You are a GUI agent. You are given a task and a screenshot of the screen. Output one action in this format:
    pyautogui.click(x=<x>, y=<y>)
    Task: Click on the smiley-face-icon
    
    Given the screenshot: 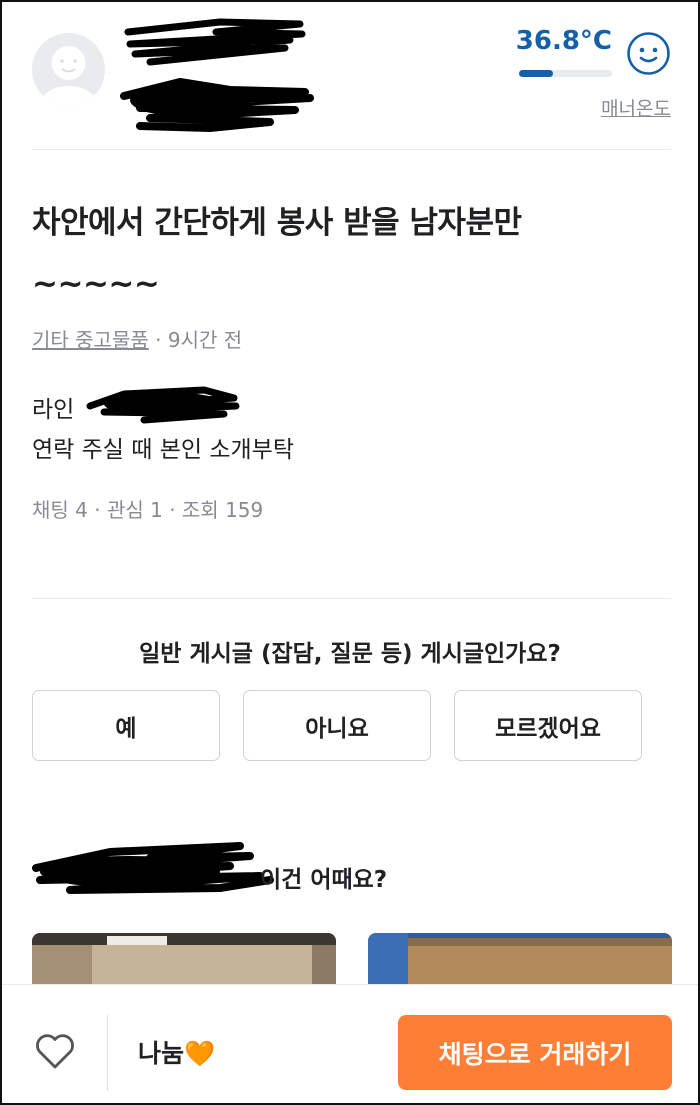 What is the action you would take?
    pyautogui.click(x=648, y=53)
    